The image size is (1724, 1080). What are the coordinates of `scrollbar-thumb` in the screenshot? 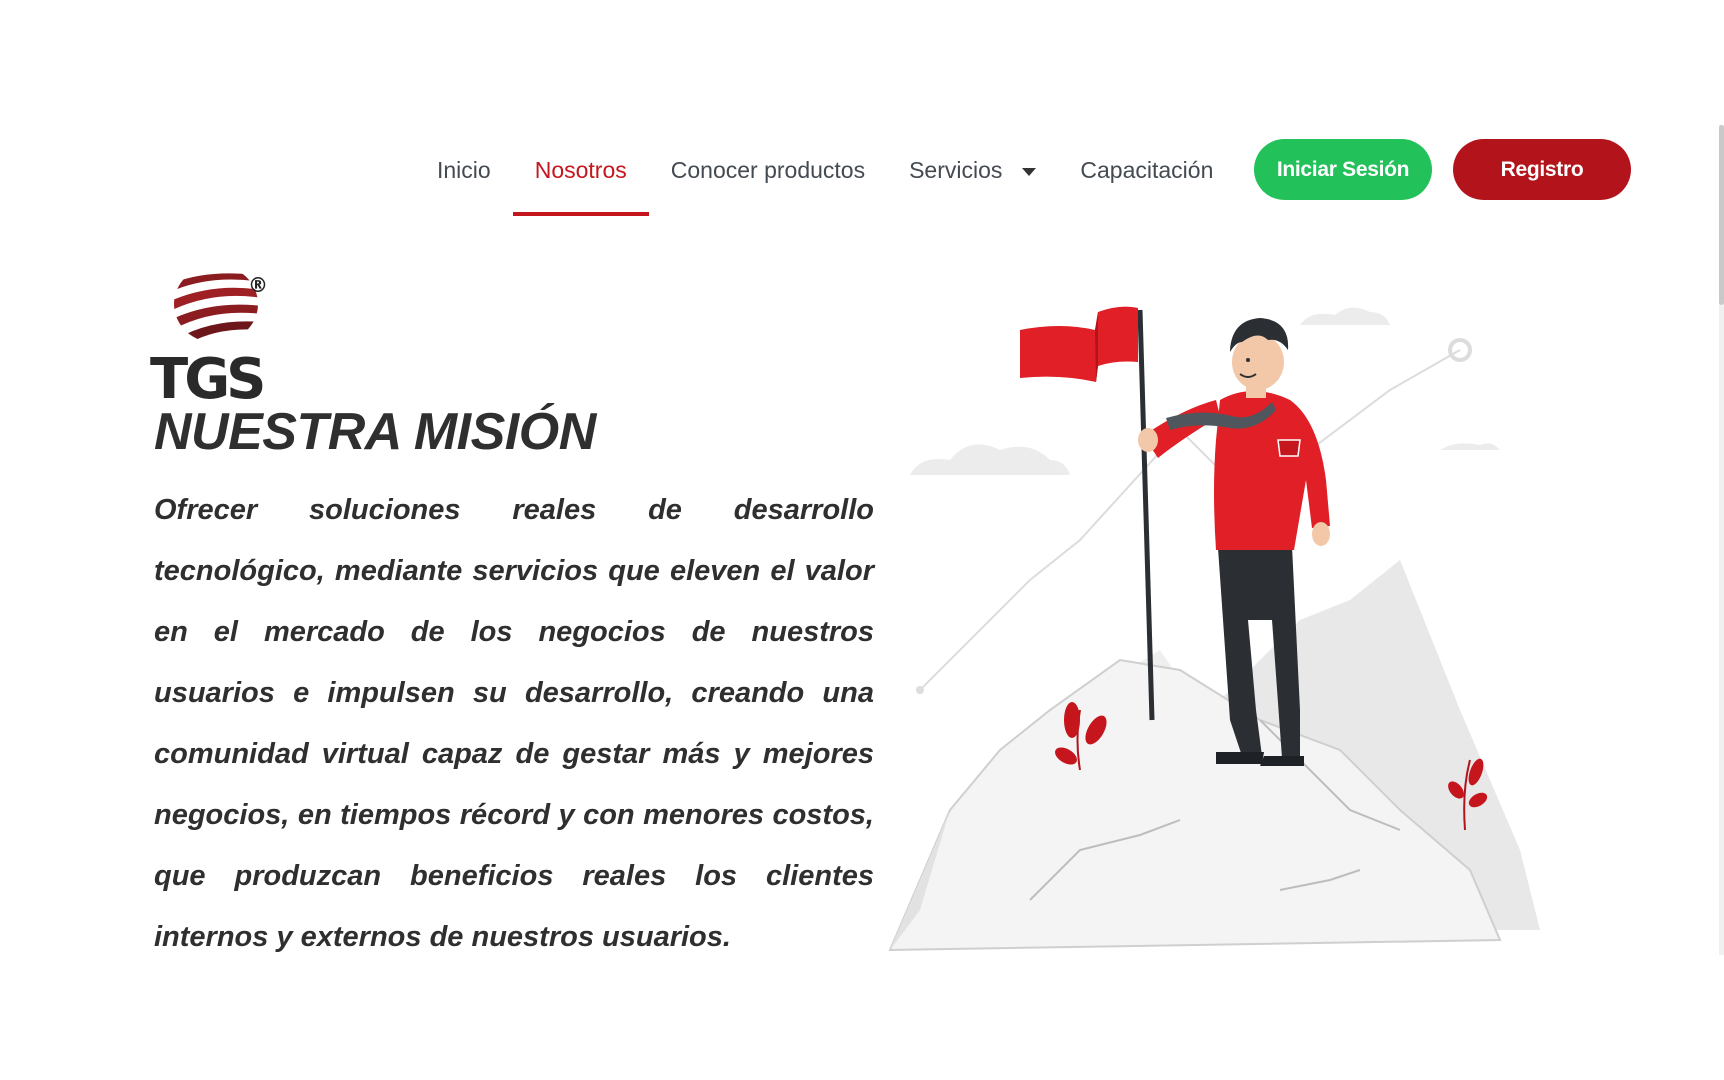 It's located at (1721, 215).